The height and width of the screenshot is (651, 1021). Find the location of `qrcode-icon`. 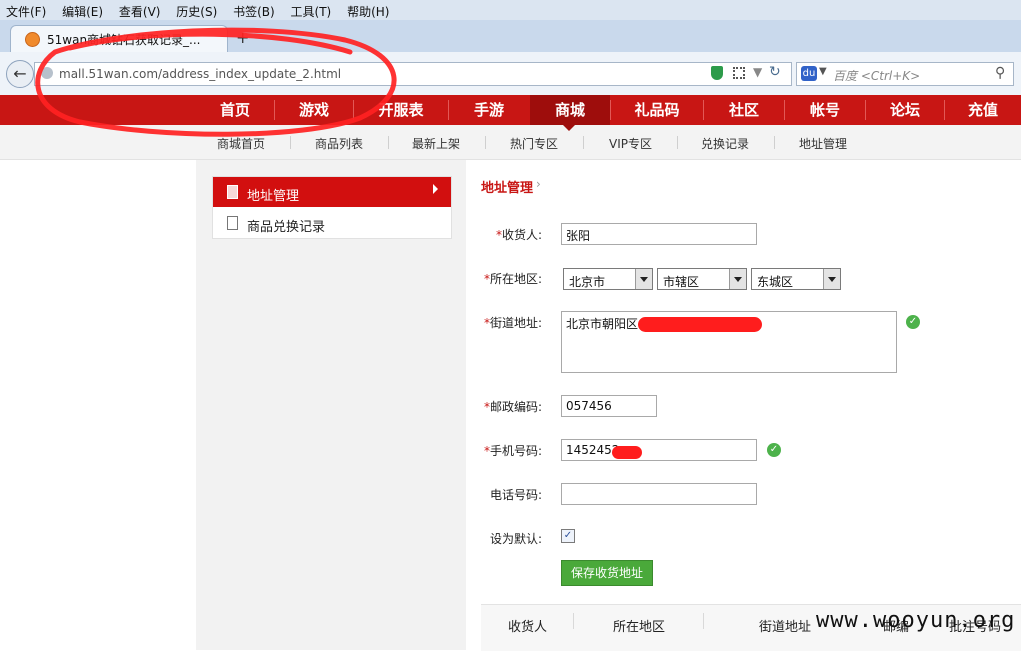

qrcode-icon is located at coordinates (739, 73).